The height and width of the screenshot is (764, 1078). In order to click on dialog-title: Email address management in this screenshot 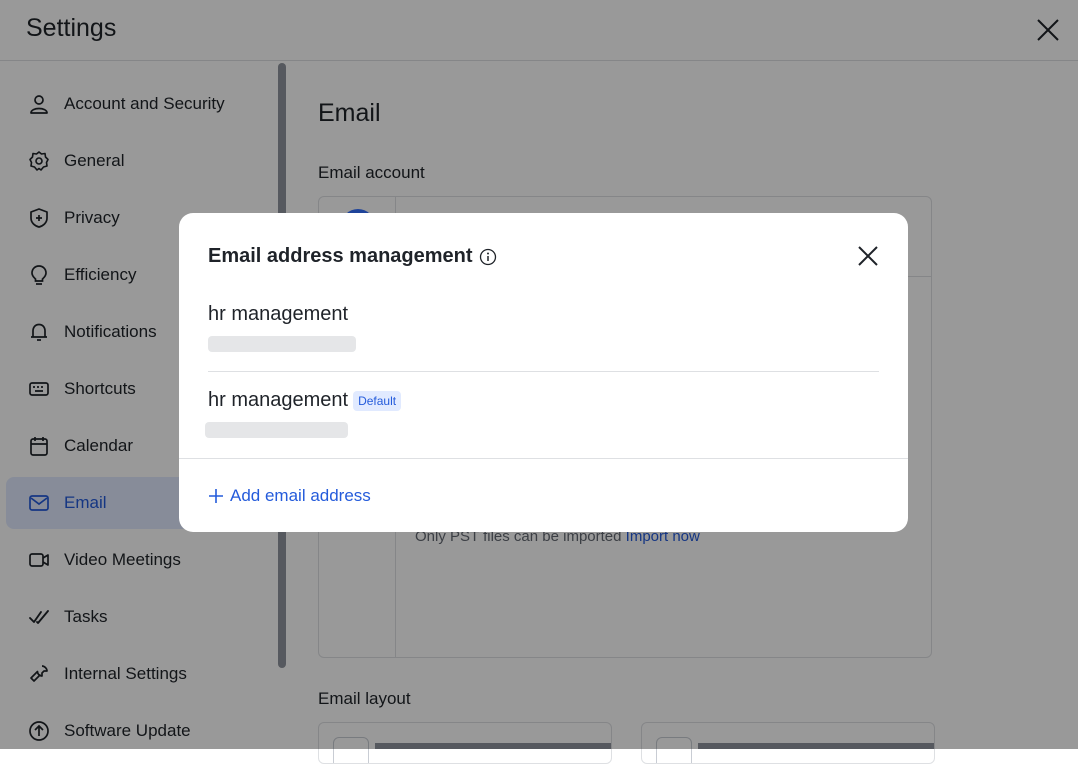, I will do `click(352, 256)`.